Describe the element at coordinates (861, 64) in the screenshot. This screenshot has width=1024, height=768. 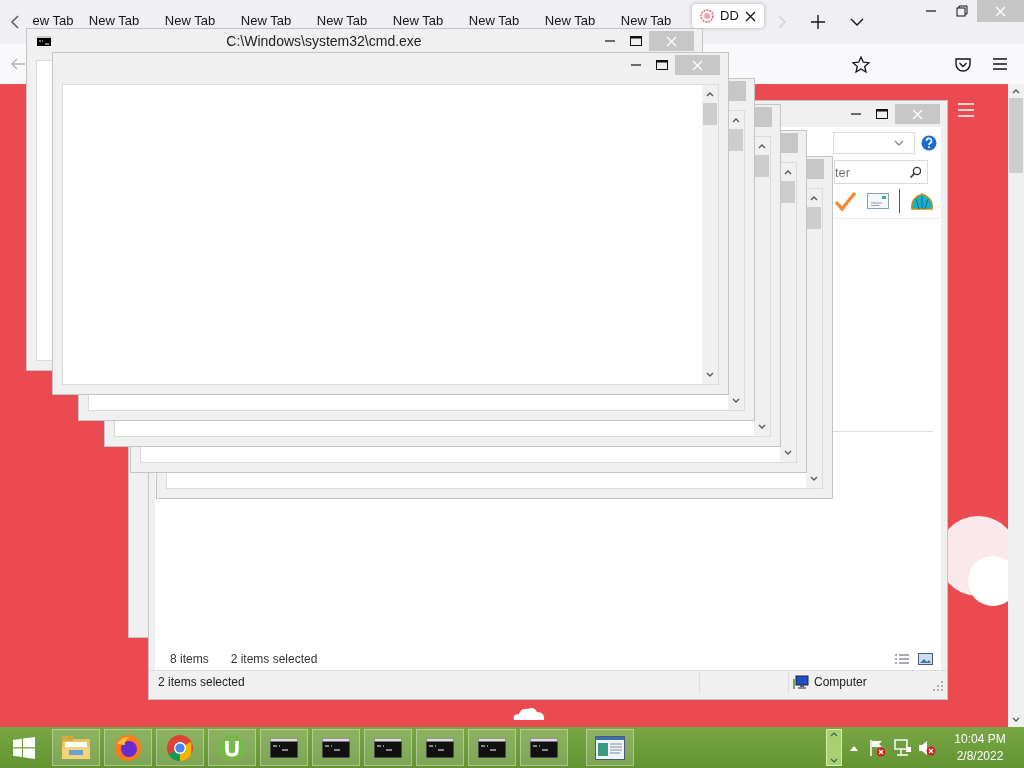
I see `star-icon` at that location.